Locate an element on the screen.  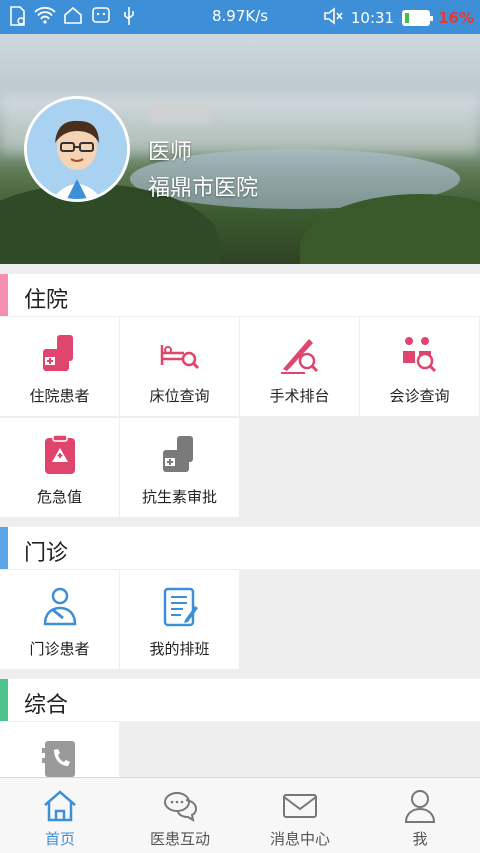
avatar is located at coordinates (77, 149).